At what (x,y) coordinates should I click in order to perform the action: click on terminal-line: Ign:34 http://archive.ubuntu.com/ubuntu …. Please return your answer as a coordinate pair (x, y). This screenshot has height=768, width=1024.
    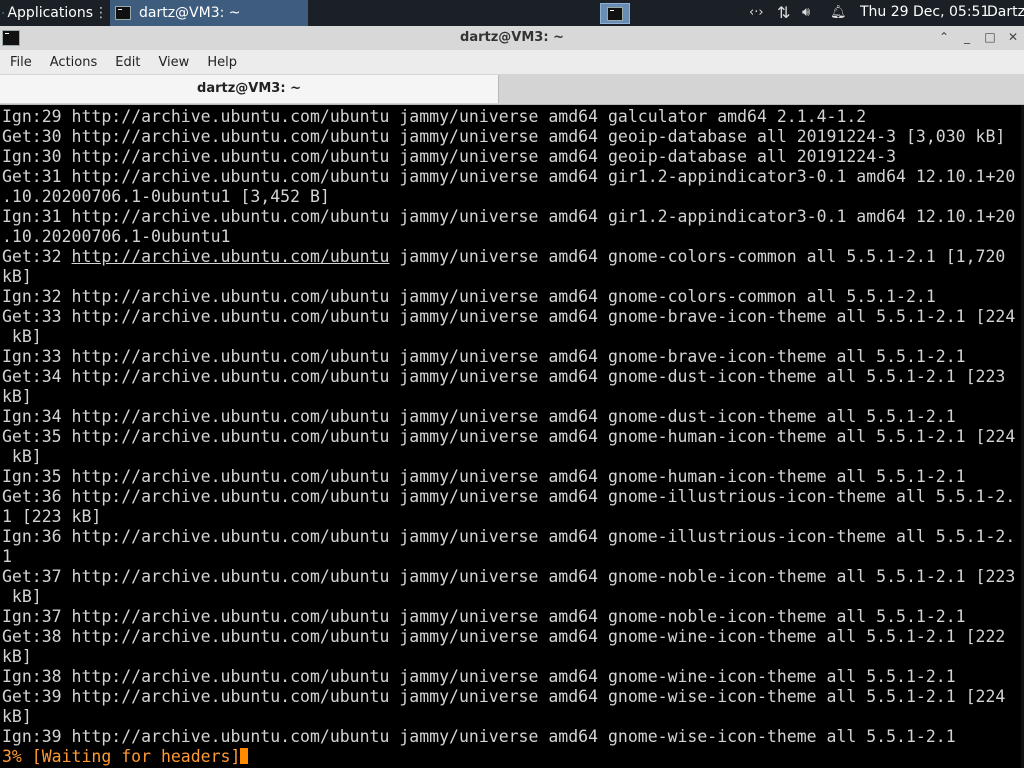
    Looking at the image, I should click on (479, 416).